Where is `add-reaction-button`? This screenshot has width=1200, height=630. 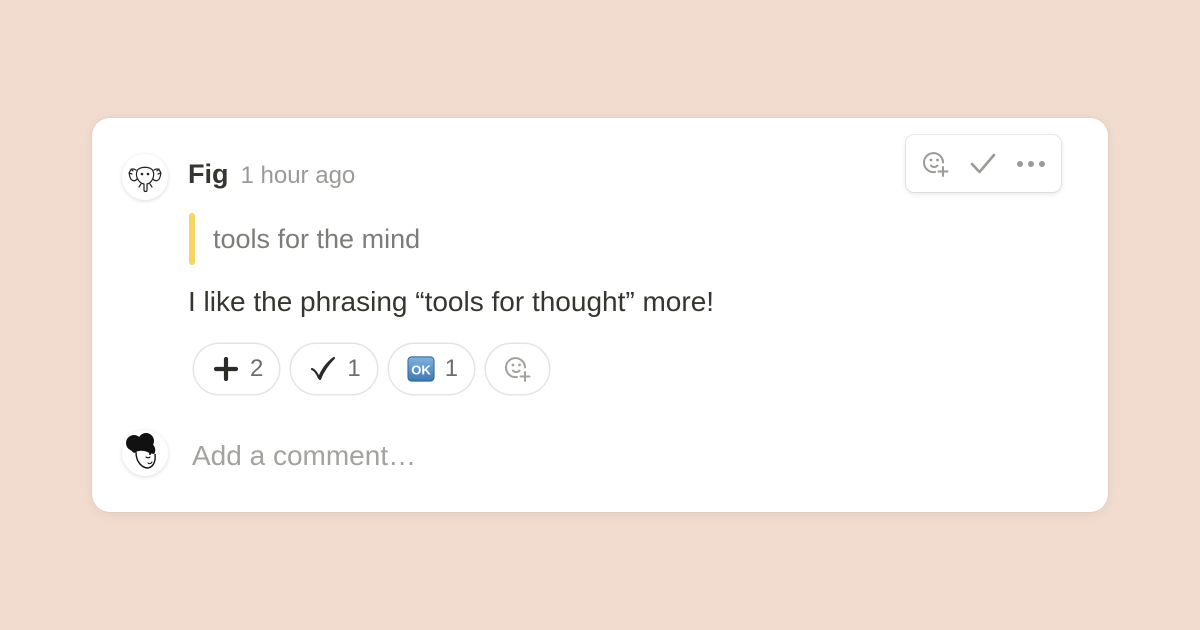 add-reaction-button is located at coordinates (936, 164).